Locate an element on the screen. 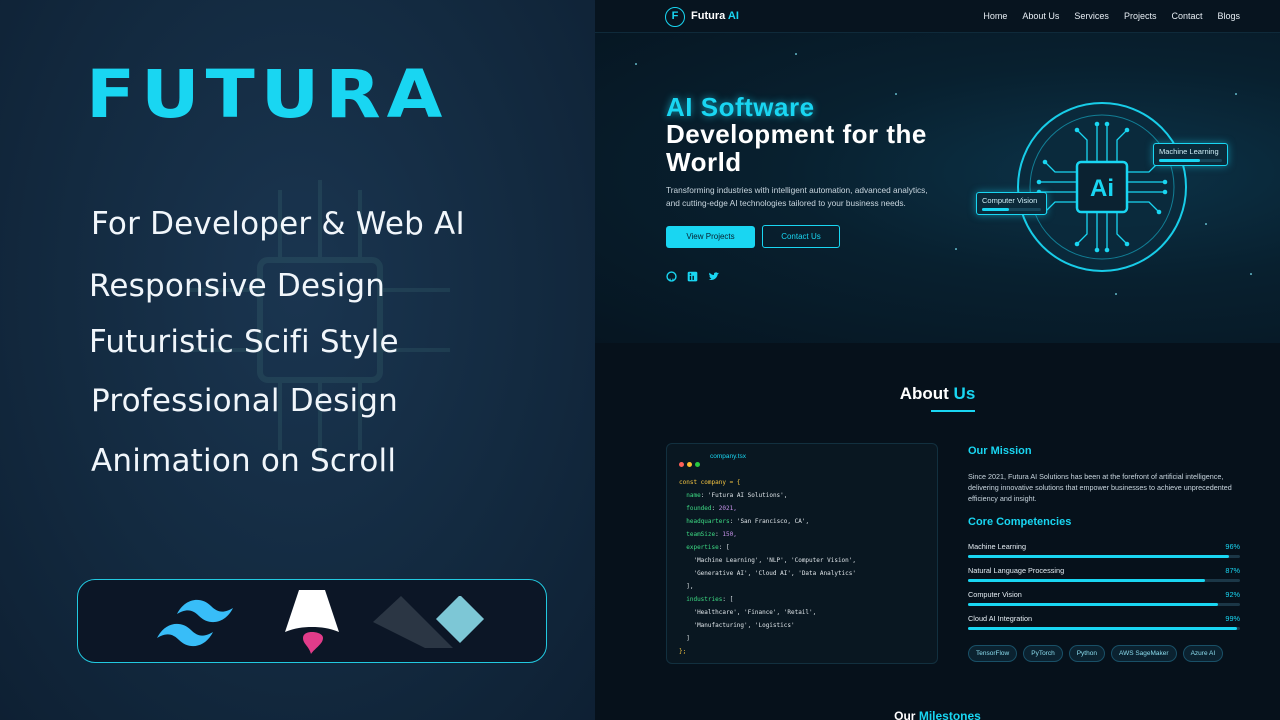  tag-label: Machine Learning is located at coordinates (1189, 151).